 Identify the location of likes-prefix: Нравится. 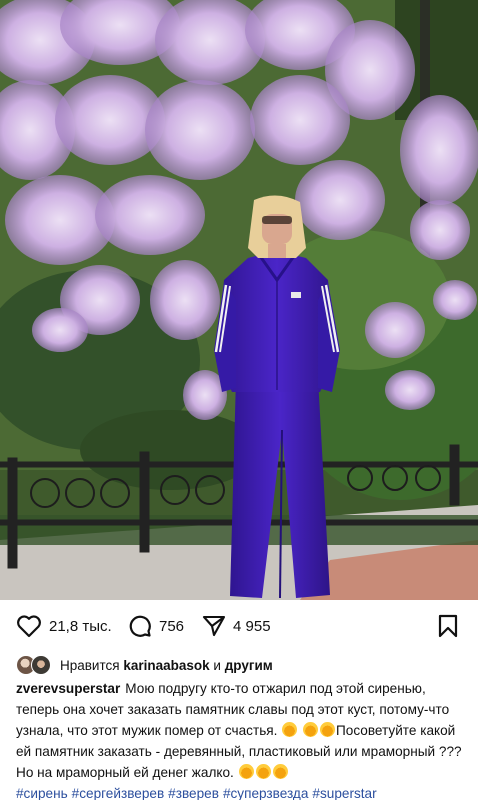
(90, 665).